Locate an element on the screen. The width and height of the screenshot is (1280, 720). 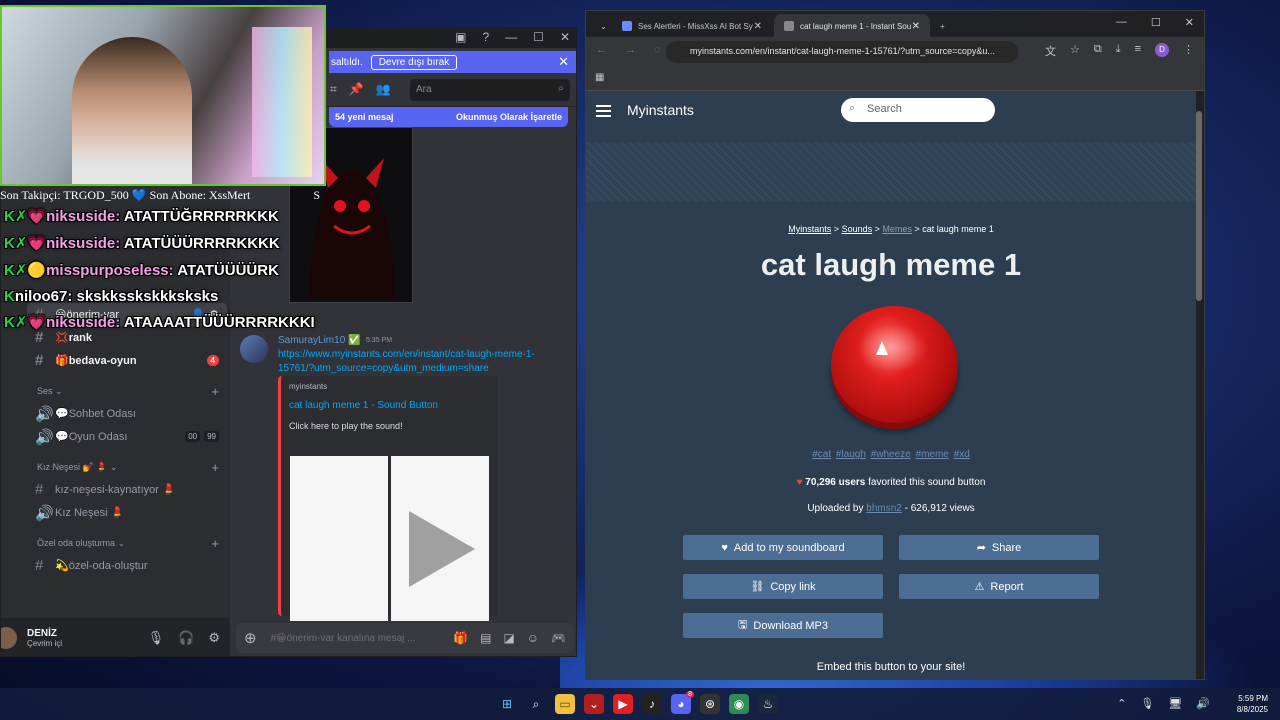
chrome-icon: ◉ is located at coordinates (739, 704).